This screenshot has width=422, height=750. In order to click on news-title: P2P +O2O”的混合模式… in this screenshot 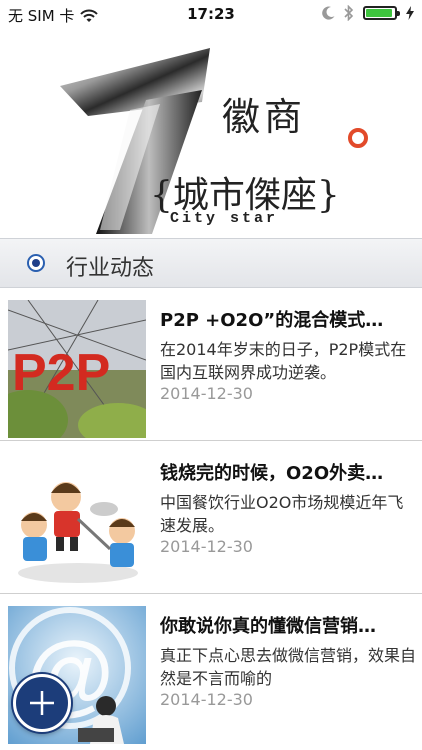, I will do `click(272, 320)`.